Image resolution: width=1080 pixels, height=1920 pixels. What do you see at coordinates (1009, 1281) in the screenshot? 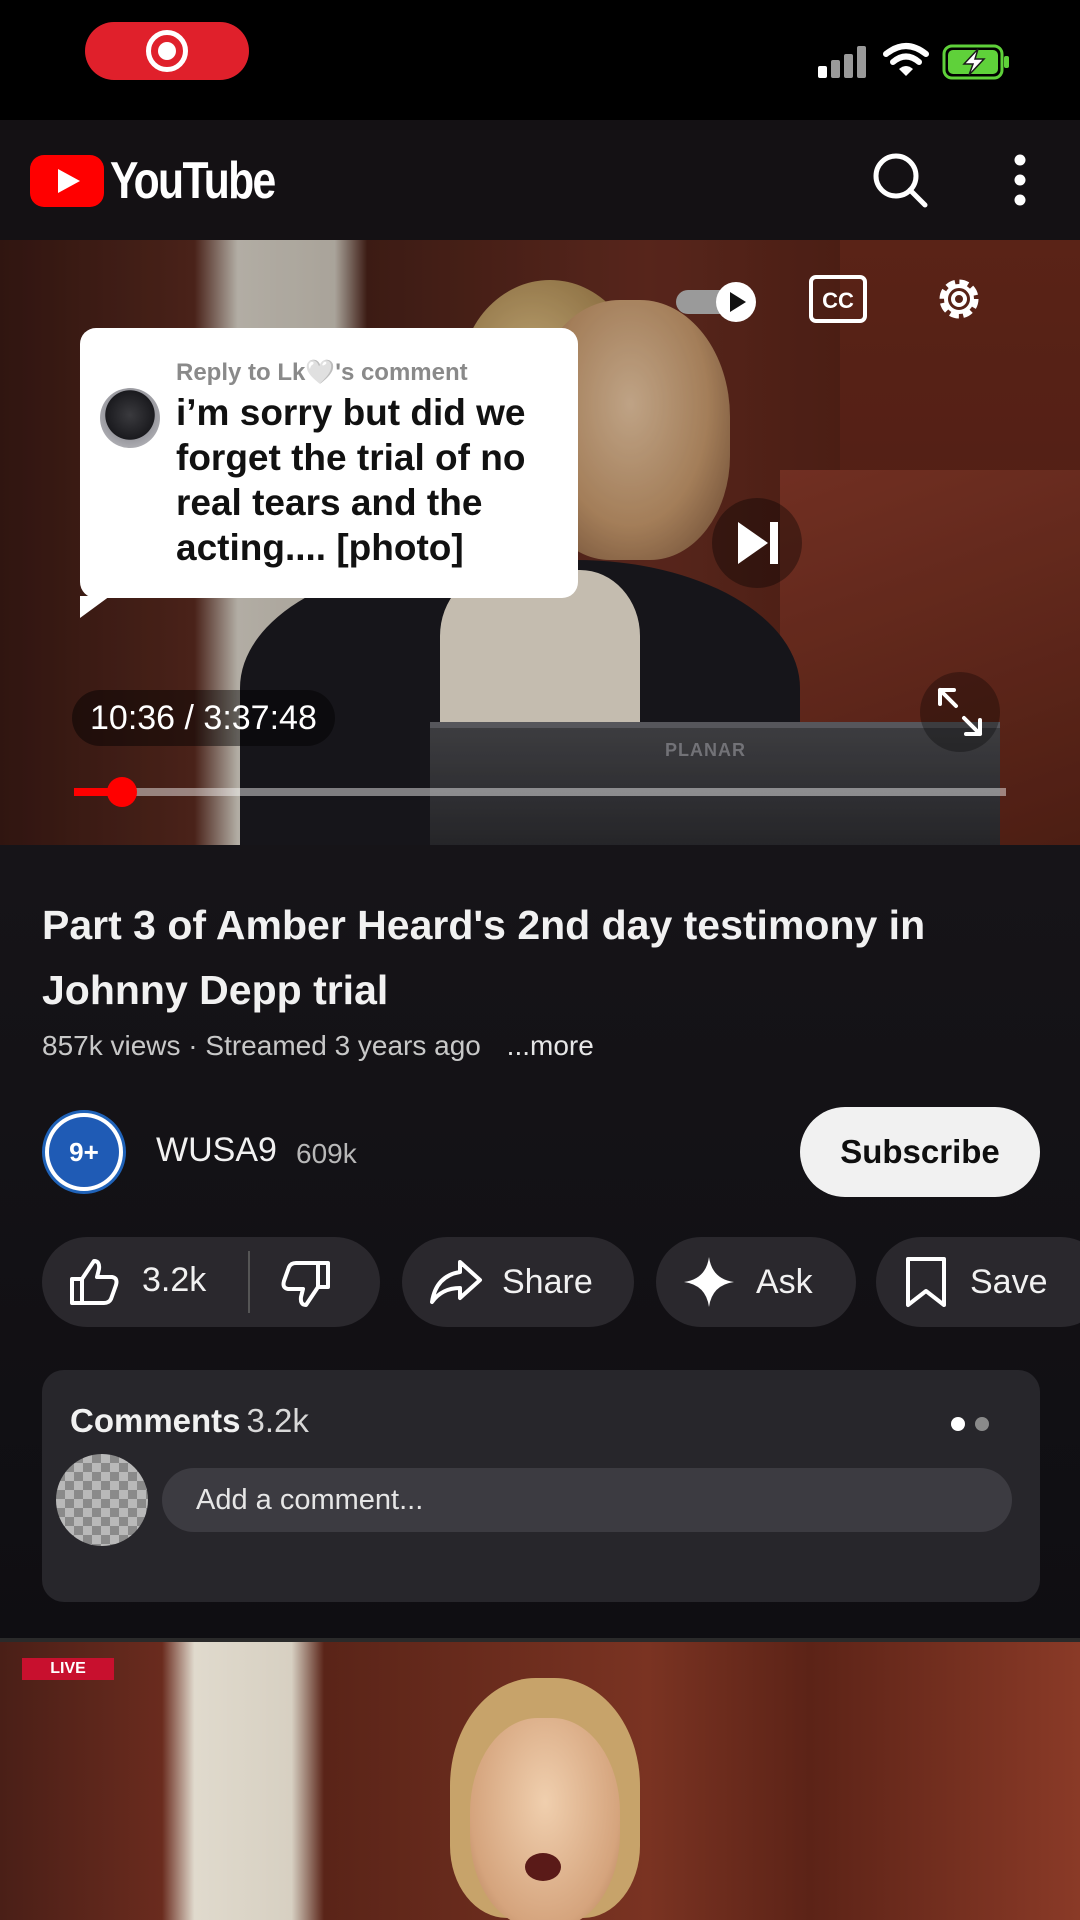
I see `save-label: Save` at bounding box center [1009, 1281].